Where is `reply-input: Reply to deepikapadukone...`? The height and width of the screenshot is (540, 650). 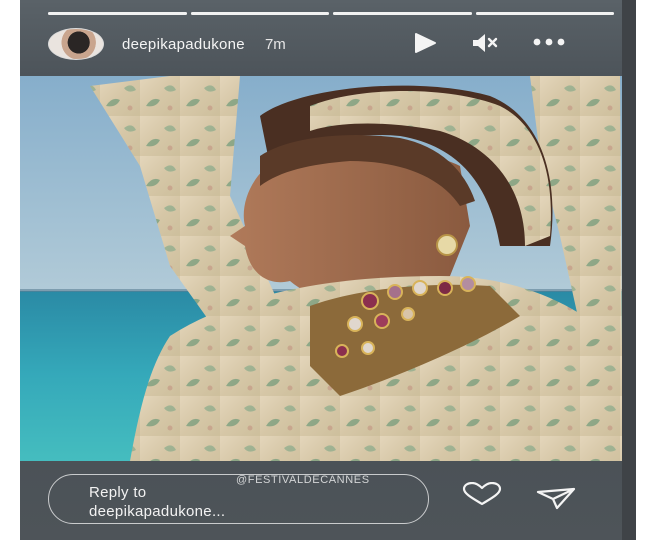 reply-input: Reply to deepikapadukone... is located at coordinates (238, 499).